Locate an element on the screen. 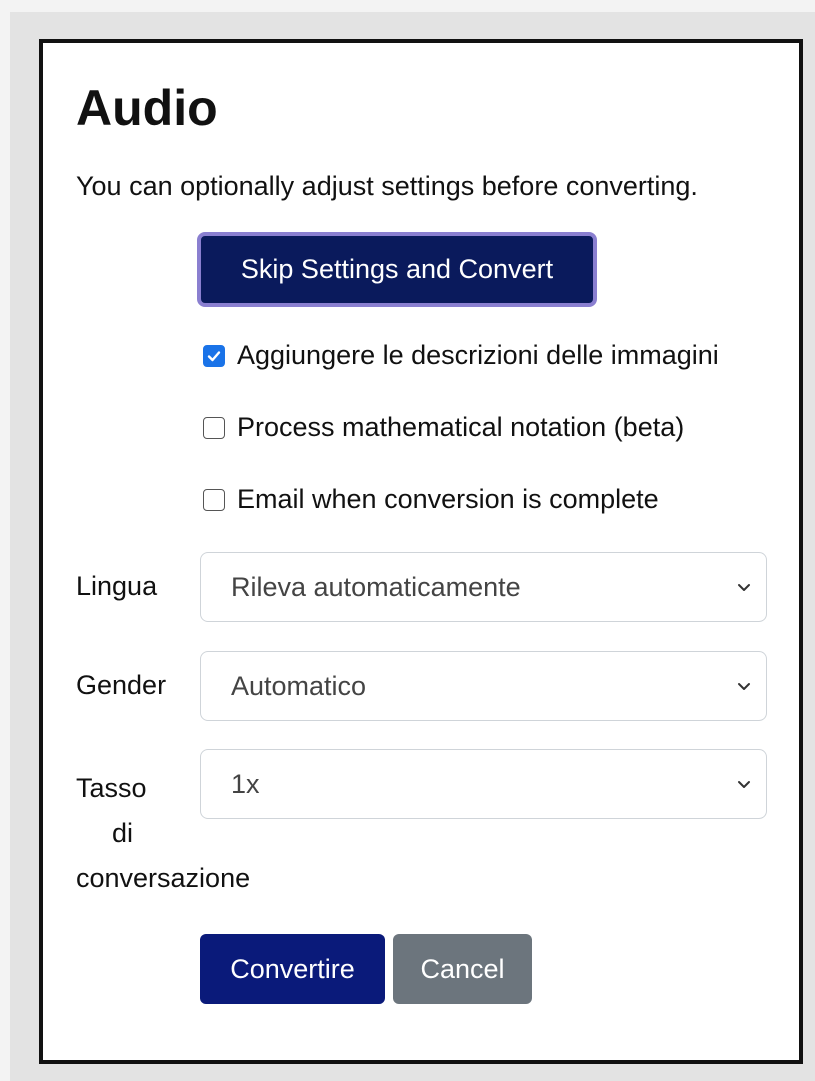  skip-settings-button: Skip Settings and Convert is located at coordinates (397, 269).